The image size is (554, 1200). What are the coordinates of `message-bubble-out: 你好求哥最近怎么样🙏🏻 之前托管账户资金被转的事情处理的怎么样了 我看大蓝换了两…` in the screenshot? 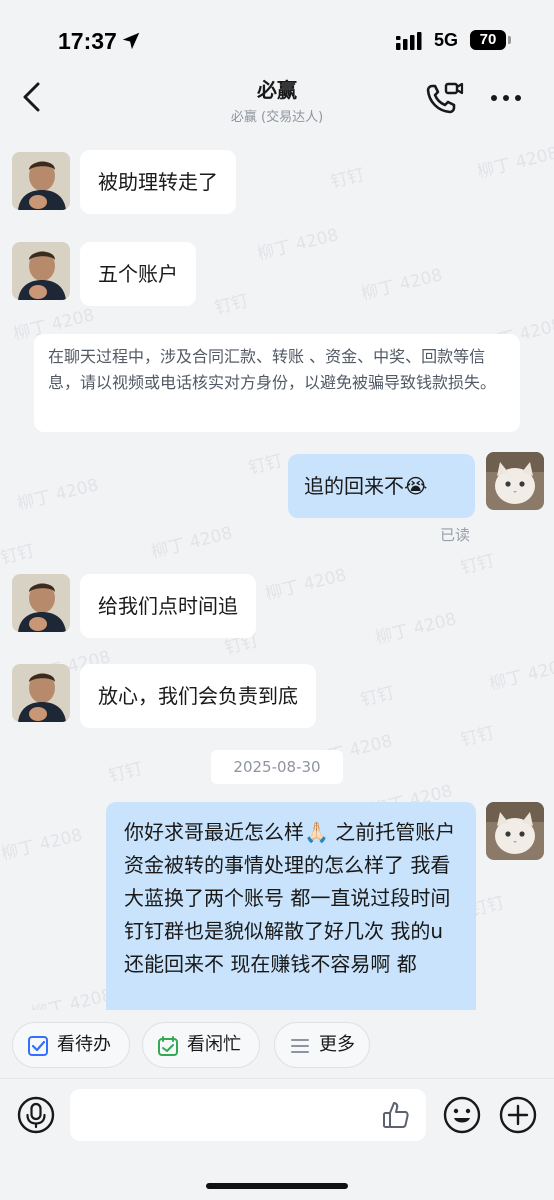 It's located at (291, 906).